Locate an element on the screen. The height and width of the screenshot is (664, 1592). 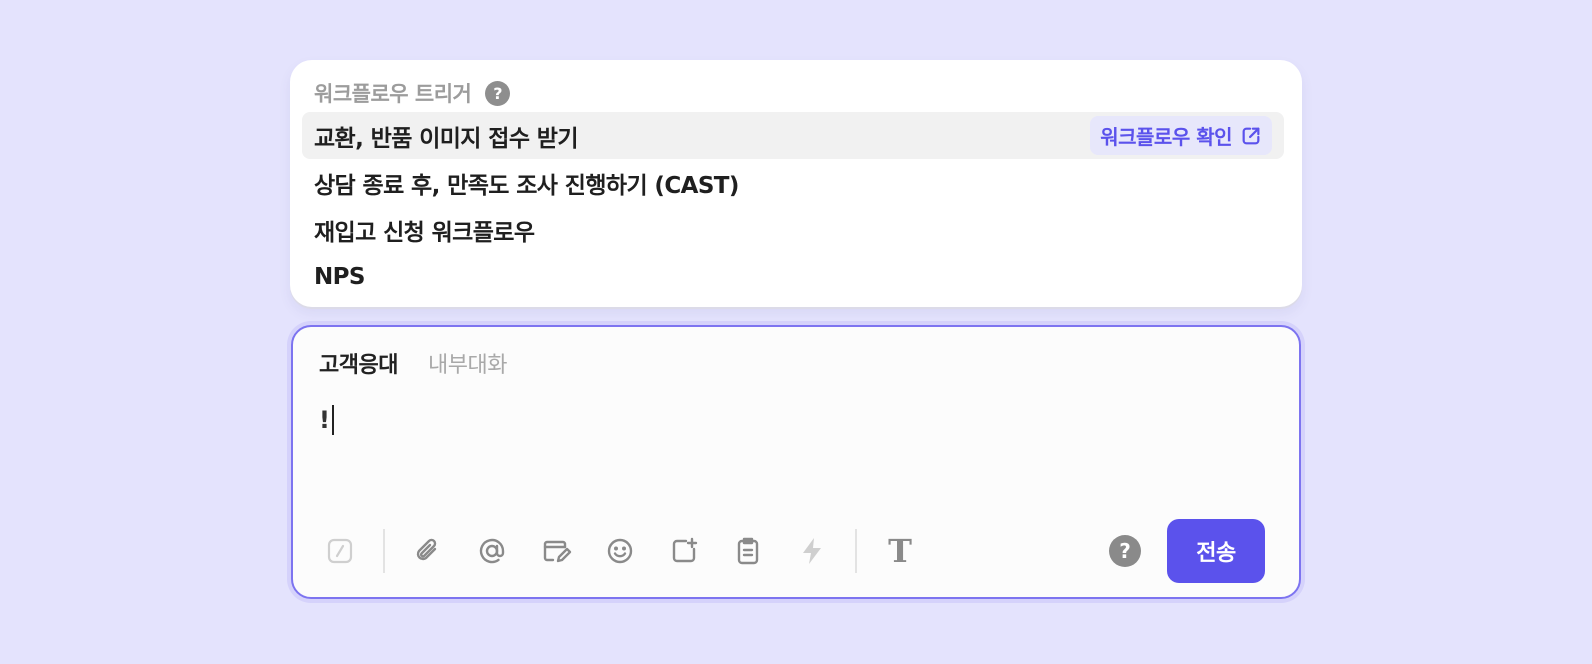
tab-internal-chat: 내부대화 is located at coordinates (467, 363).